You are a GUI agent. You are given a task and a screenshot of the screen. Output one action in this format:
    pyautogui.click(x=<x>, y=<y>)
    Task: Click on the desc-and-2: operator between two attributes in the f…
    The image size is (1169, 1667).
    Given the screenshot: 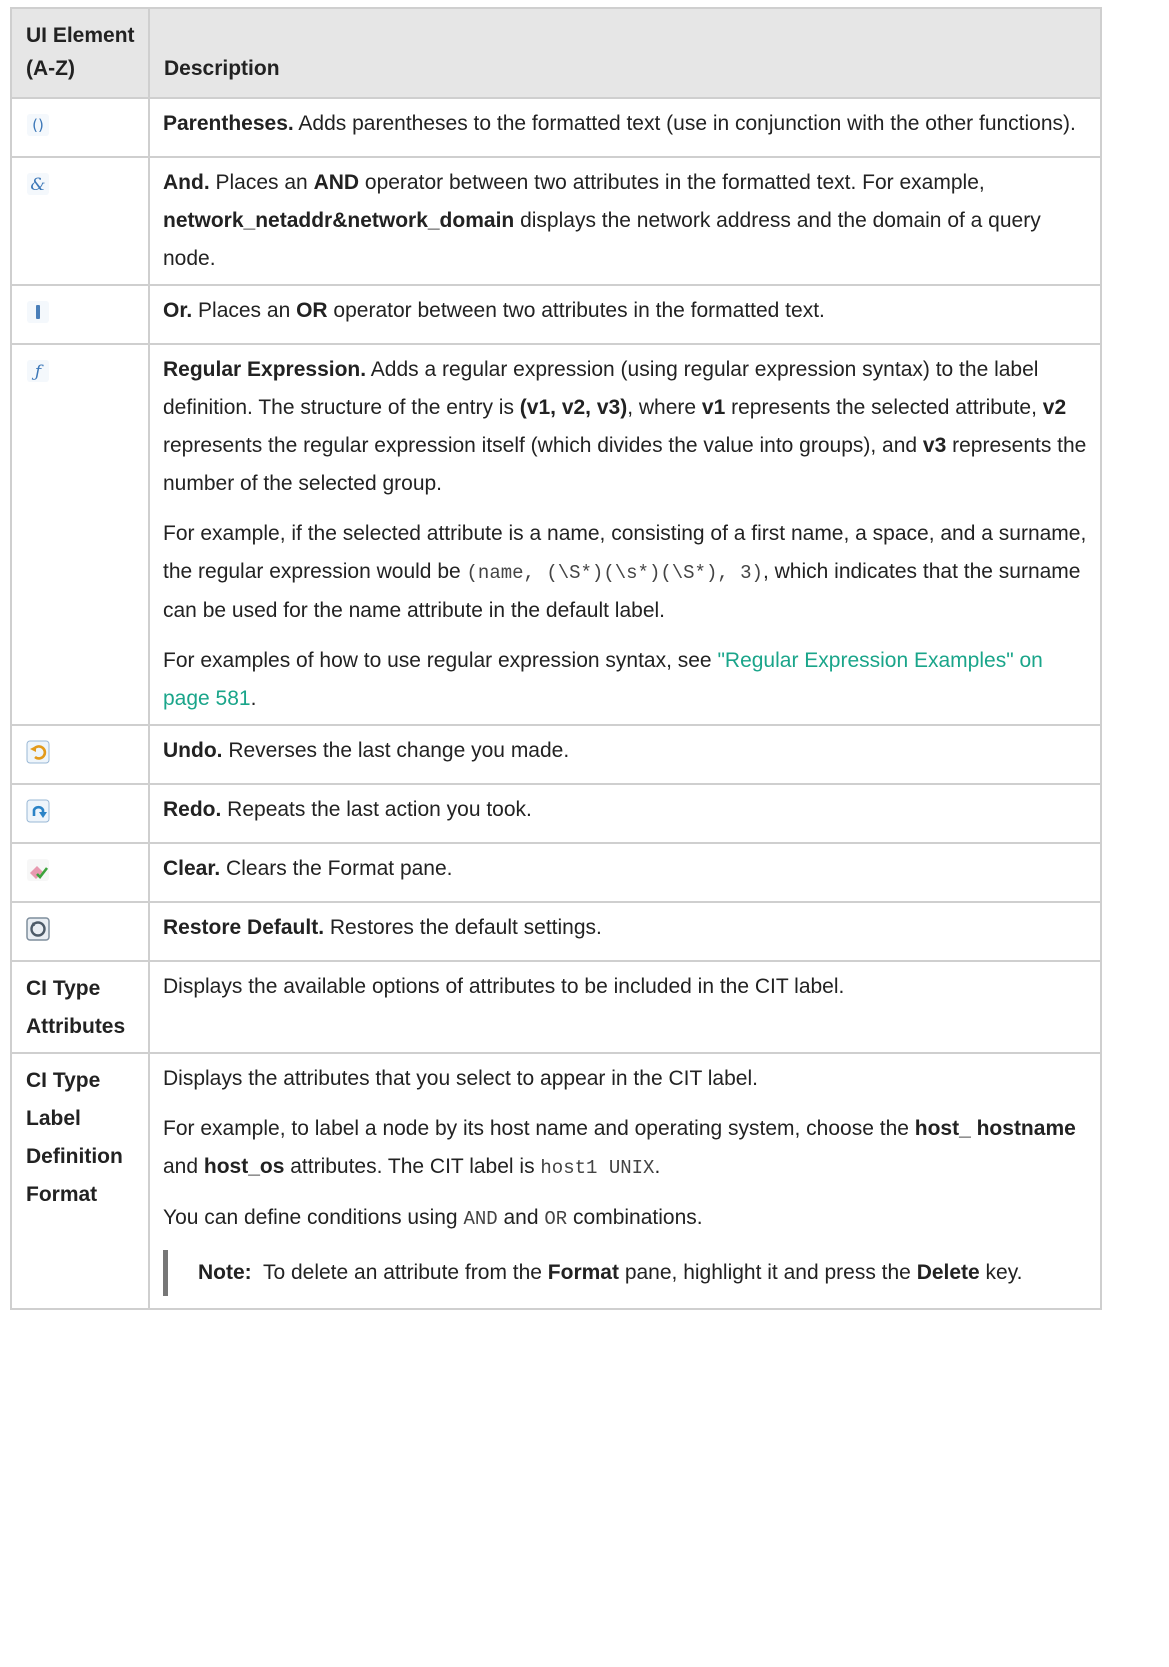 What is the action you would take?
    pyautogui.click(x=672, y=182)
    